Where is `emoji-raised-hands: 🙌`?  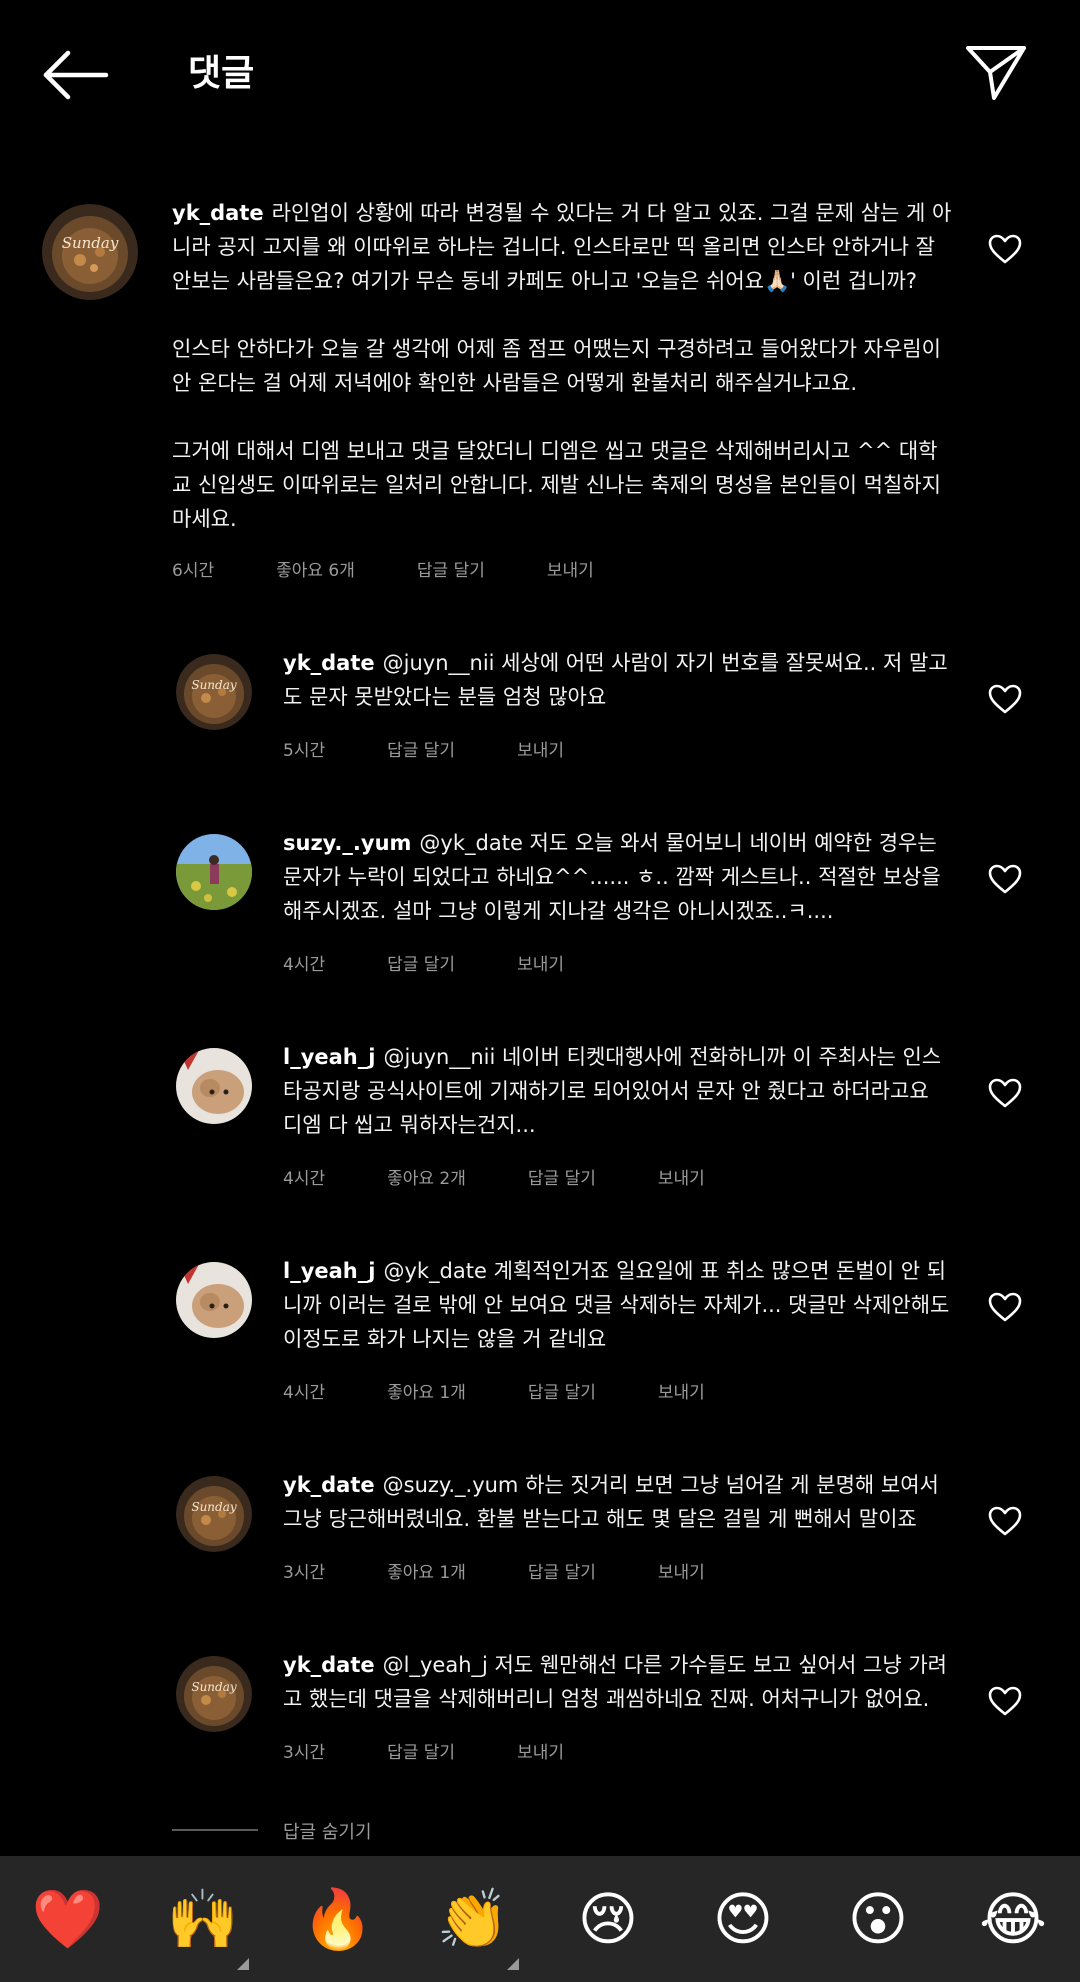
emoji-raised-hands: 🙌 is located at coordinates (203, 1919).